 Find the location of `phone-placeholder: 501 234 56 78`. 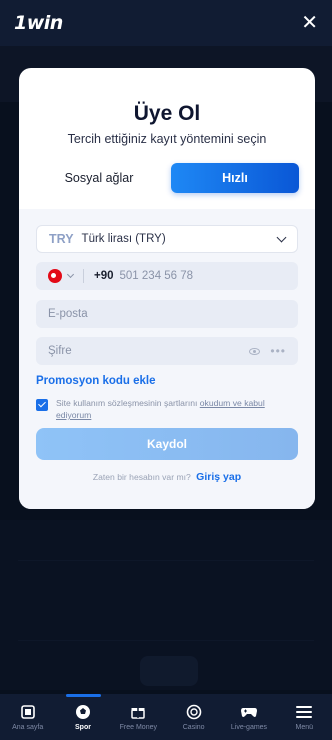

phone-placeholder: 501 234 56 78 is located at coordinates (156, 276).